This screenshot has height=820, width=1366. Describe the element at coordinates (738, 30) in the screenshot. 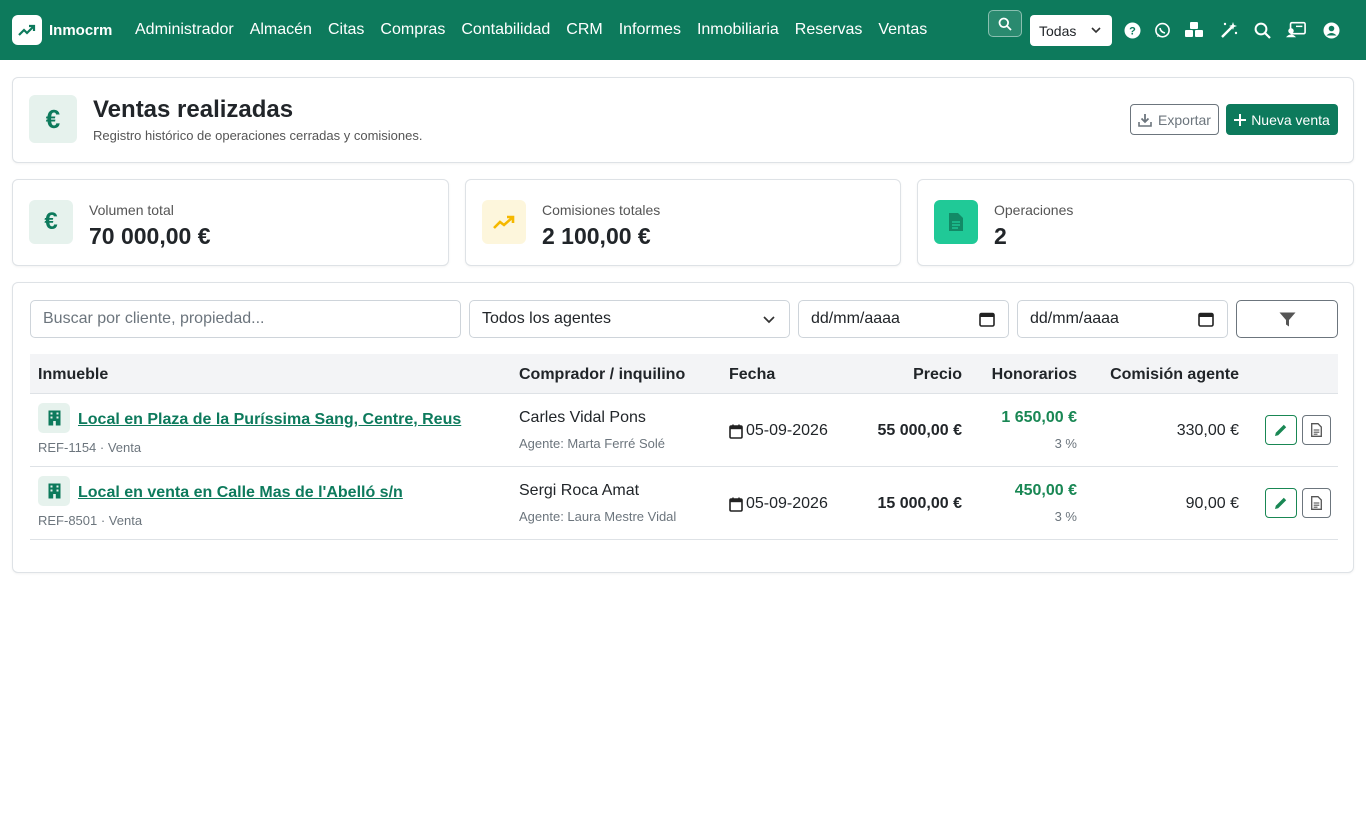

I see `nav-link-inmobiliaria: Inmobiliaria` at that location.